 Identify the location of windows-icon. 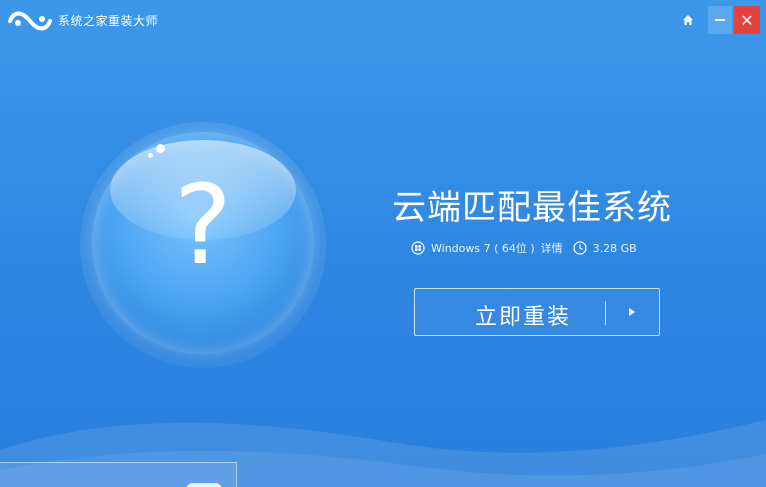
(418, 248).